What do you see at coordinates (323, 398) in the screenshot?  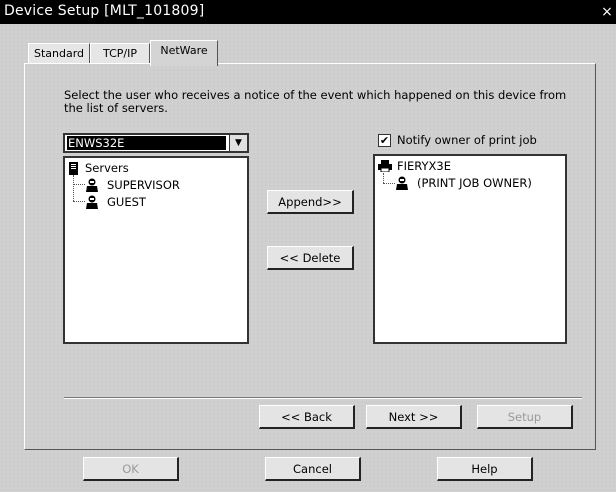 I see `separator` at bounding box center [323, 398].